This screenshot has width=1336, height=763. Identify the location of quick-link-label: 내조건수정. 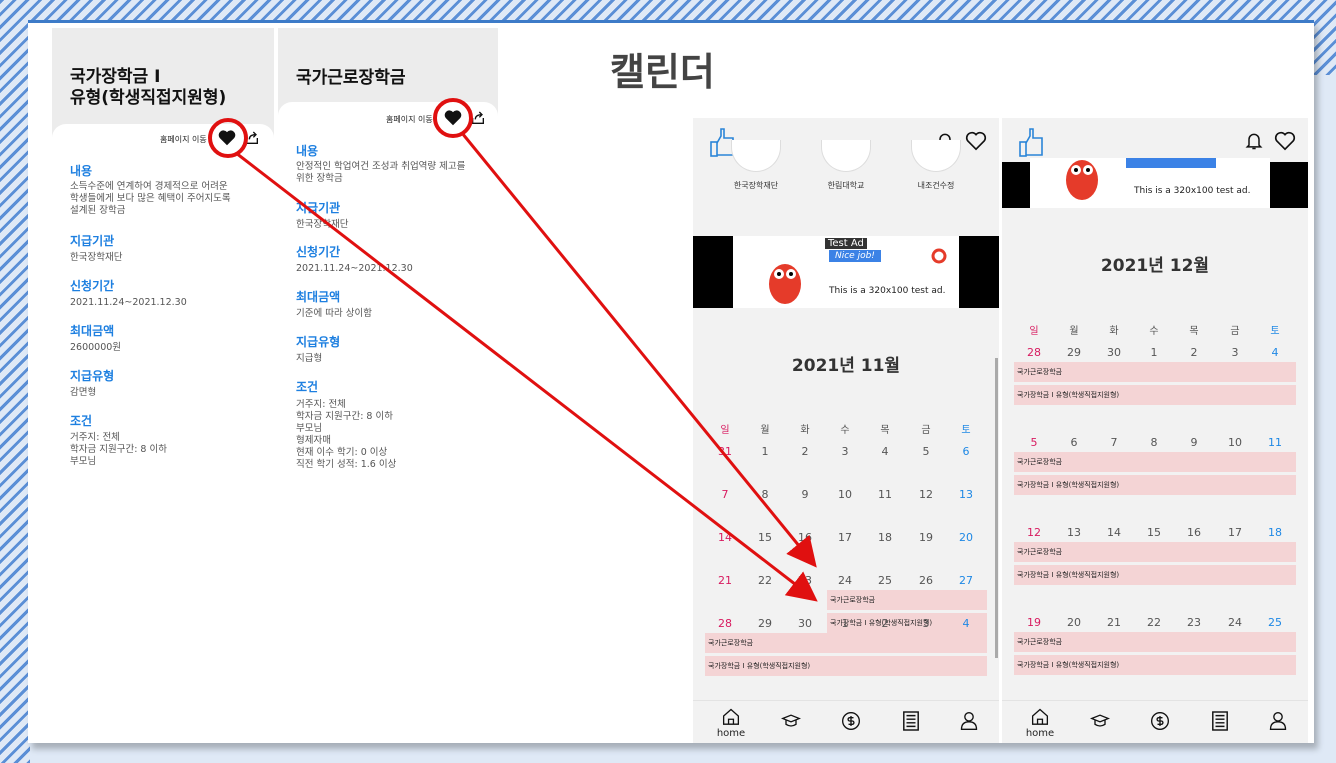
(936, 185).